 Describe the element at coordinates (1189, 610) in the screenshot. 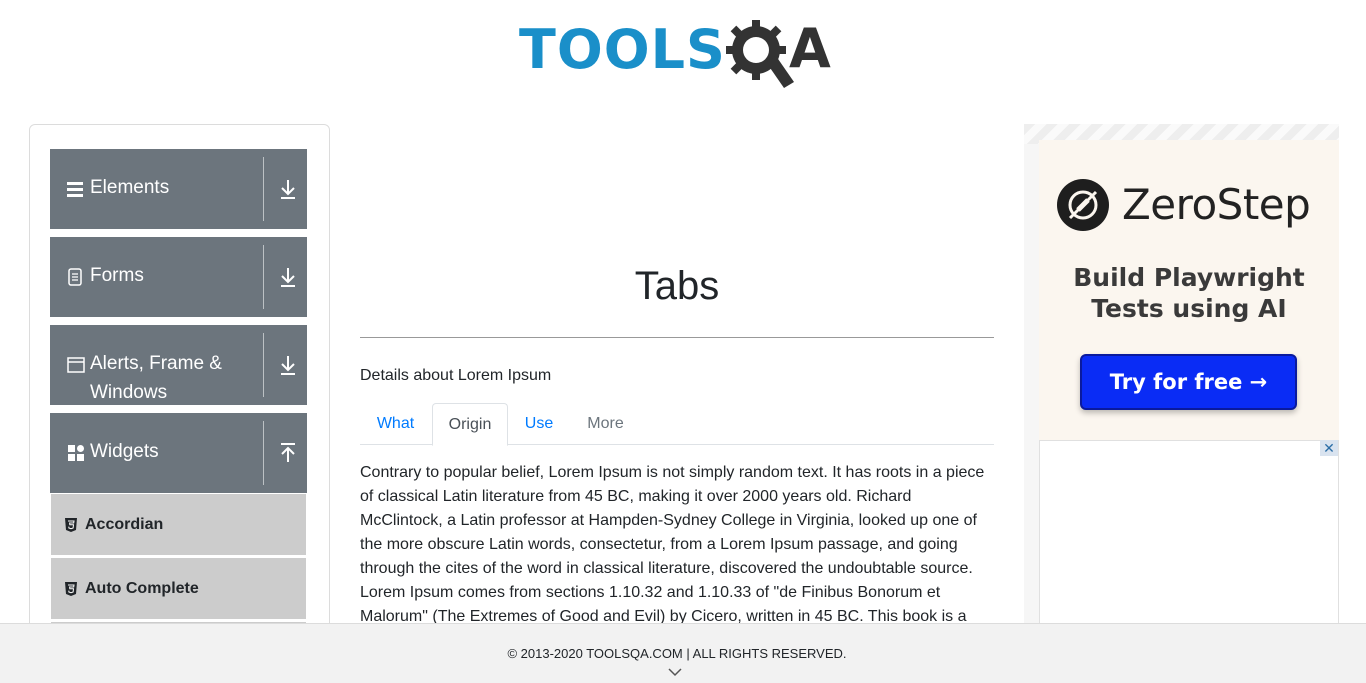

I see `ad-slot-lower` at that location.